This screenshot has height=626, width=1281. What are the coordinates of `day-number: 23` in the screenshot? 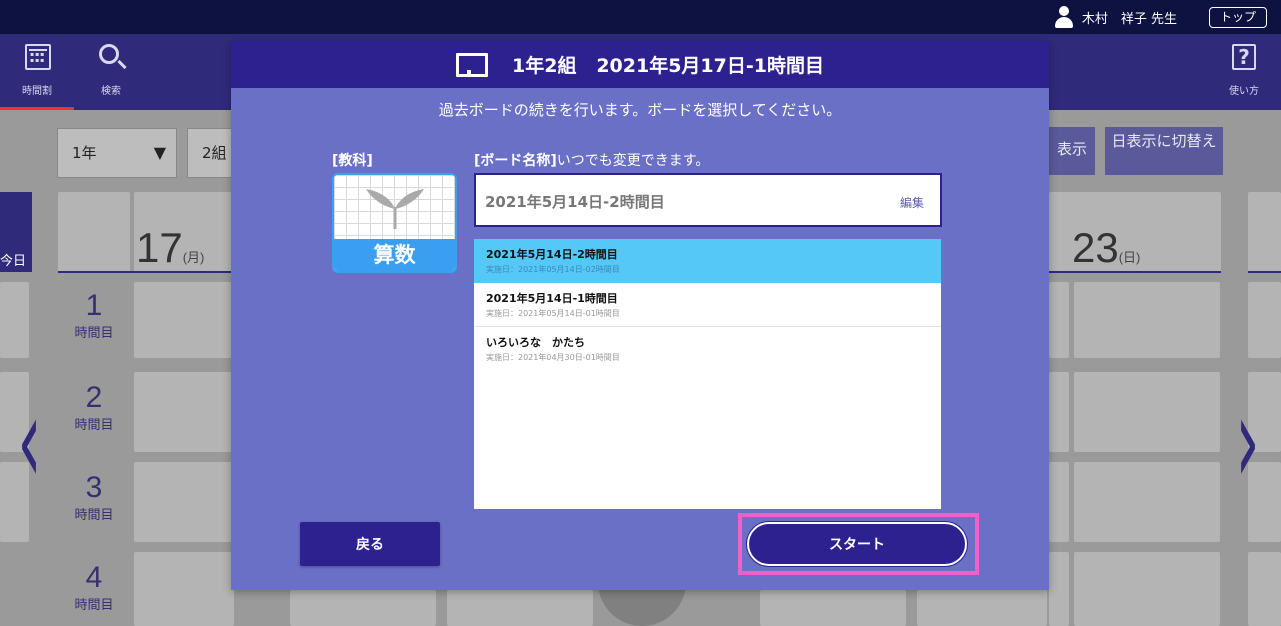 It's located at (1095, 247).